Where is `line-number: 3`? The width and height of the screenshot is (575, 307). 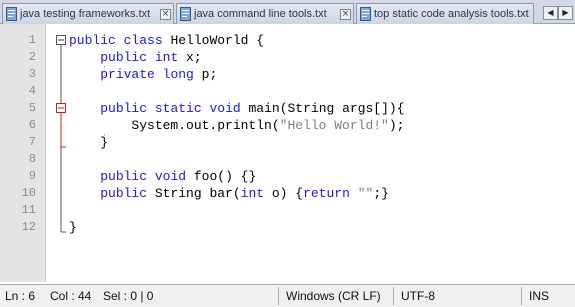 line-number: 3 is located at coordinates (32, 74).